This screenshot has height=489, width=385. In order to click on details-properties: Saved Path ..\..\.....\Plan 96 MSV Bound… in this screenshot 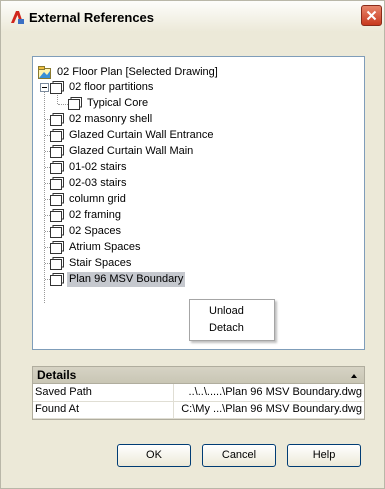, I will do `click(198, 402)`.